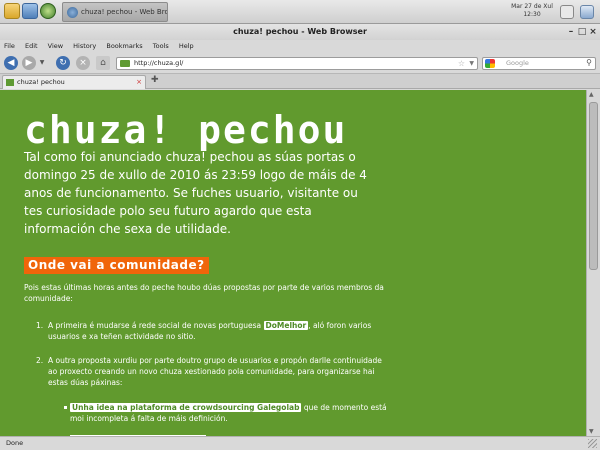  I want to click on tab-chuza: chuza! pechou ×, so click(74, 82).